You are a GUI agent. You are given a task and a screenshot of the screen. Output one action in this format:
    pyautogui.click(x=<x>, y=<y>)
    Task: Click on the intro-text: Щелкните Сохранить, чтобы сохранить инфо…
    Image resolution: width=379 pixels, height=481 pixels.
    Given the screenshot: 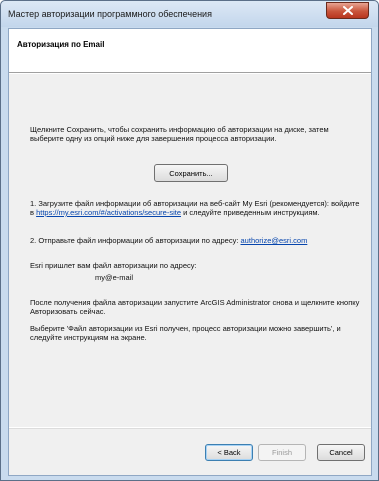 What is the action you would take?
    pyautogui.click(x=179, y=134)
    